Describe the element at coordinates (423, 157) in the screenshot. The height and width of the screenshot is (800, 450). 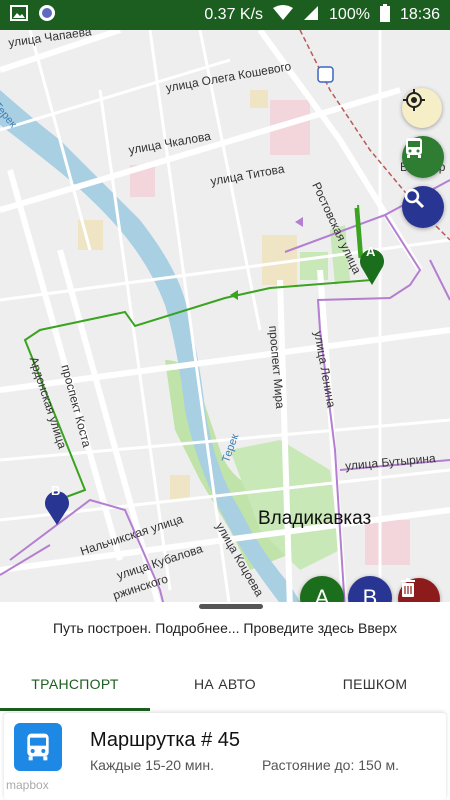
I see `transport-mode-button` at that location.